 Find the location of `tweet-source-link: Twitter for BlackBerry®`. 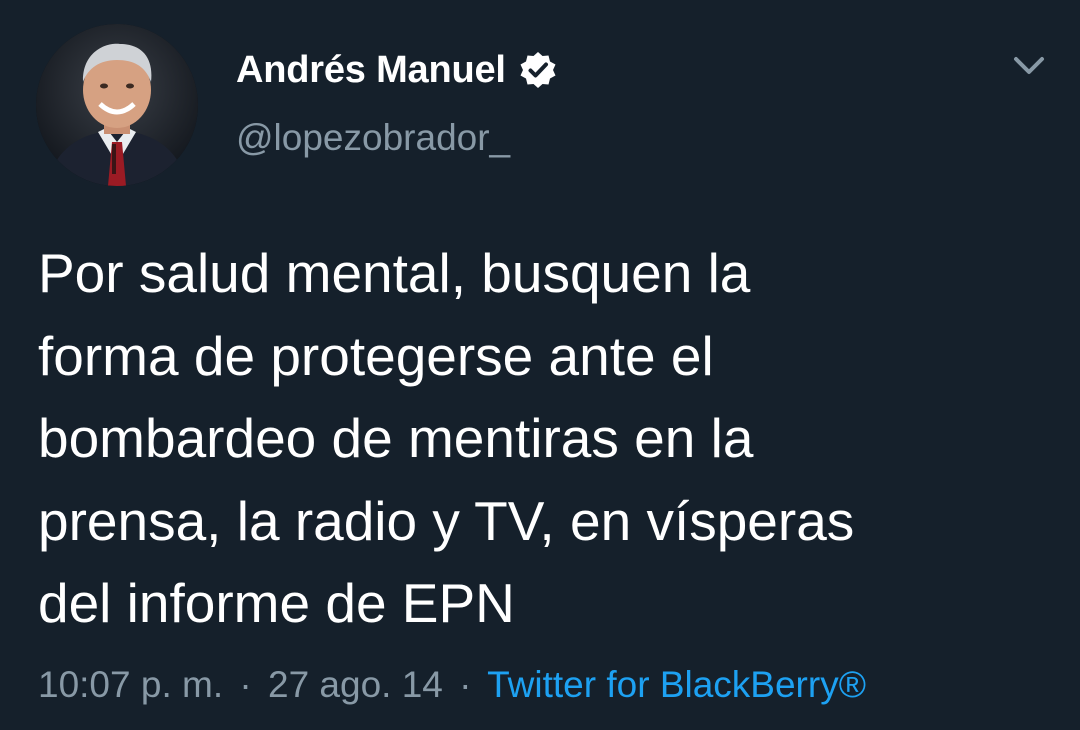

tweet-source-link: Twitter for BlackBerry® is located at coordinates (676, 684).